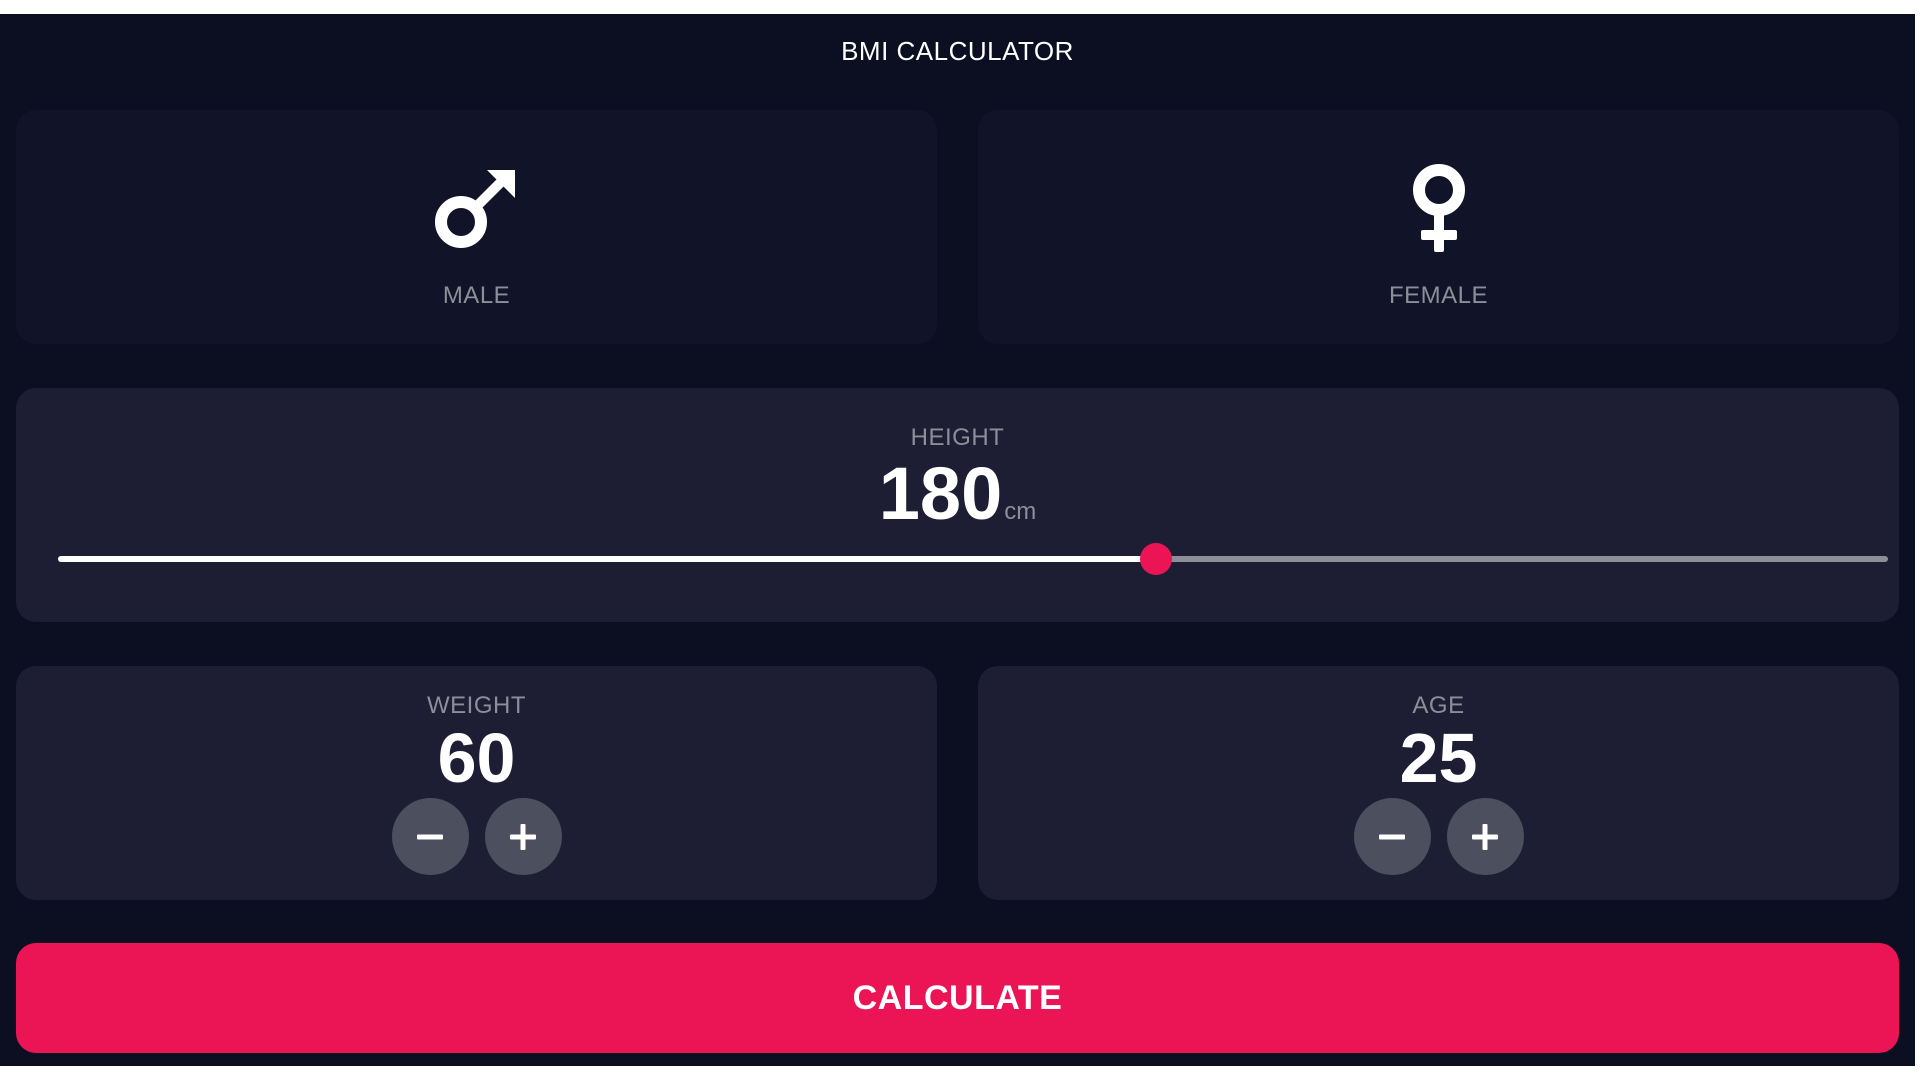 The height and width of the screenshot is (1080, 1920). I want to click on age-decrement-button, so click(1392, 836).